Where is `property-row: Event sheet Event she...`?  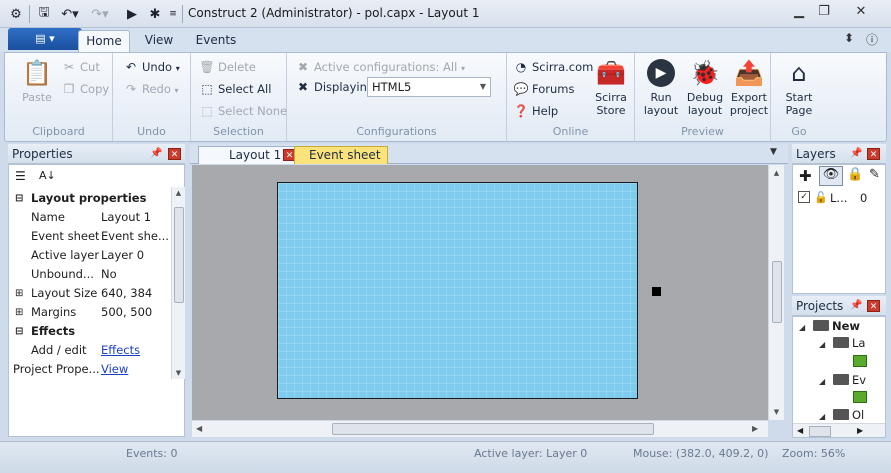
property-row: Event sheet Event she... is located at coordinates (90, 236).